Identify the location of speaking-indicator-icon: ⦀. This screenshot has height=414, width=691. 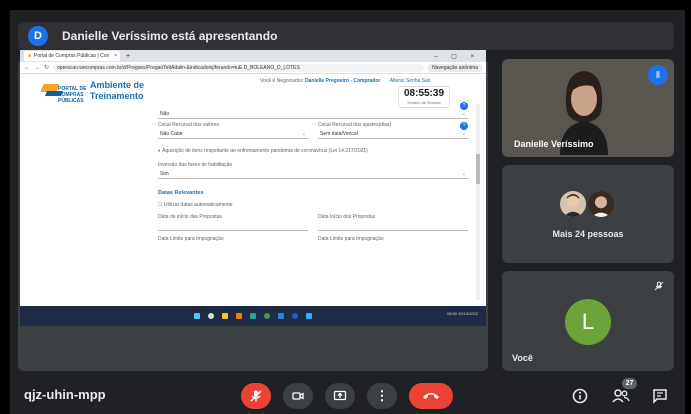
(658, 75).